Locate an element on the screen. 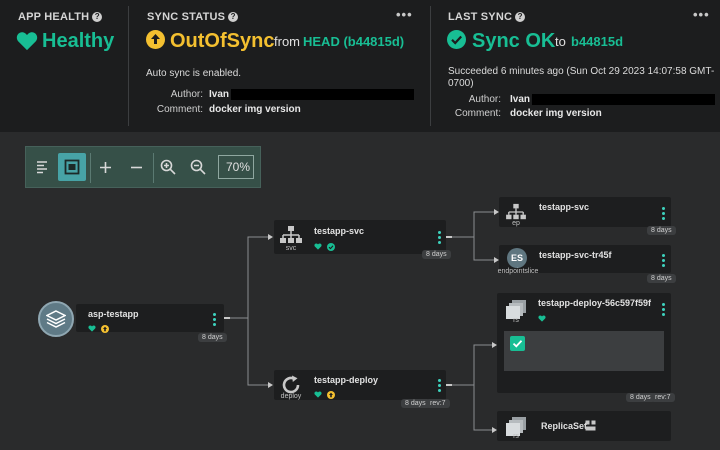 The width and height of the screenshot is (720, 450). replicaset-node: rs testapp-deploy-56c597f59f is located at coordinates (584, 343).